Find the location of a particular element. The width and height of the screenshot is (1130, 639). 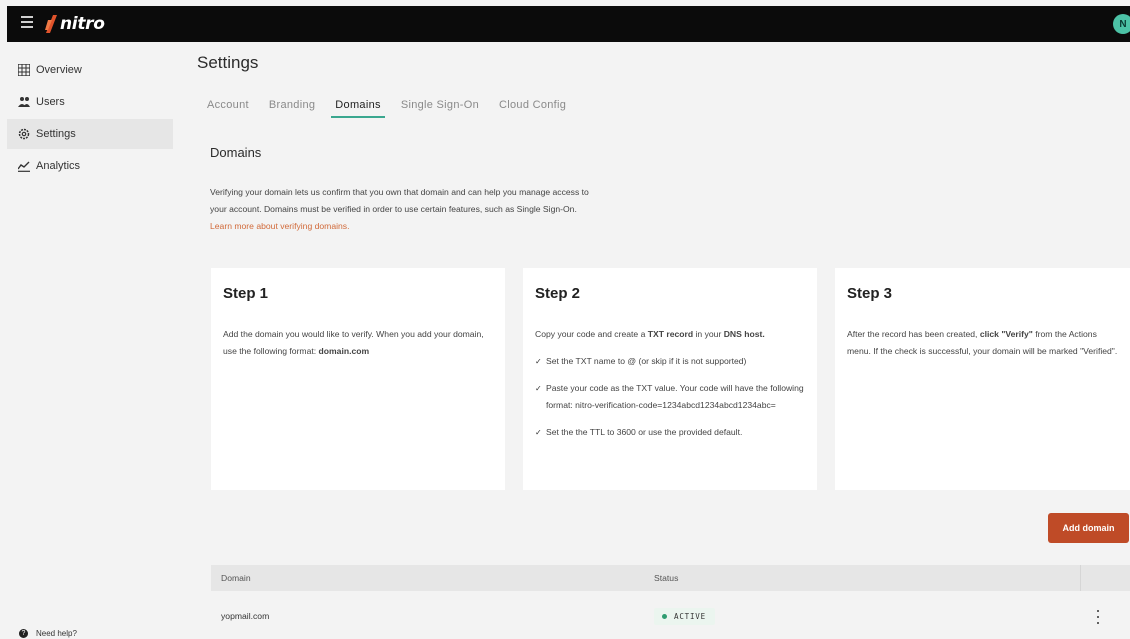

table-row: yopmail.com ACTIVE is located at coordinates (670, 623).